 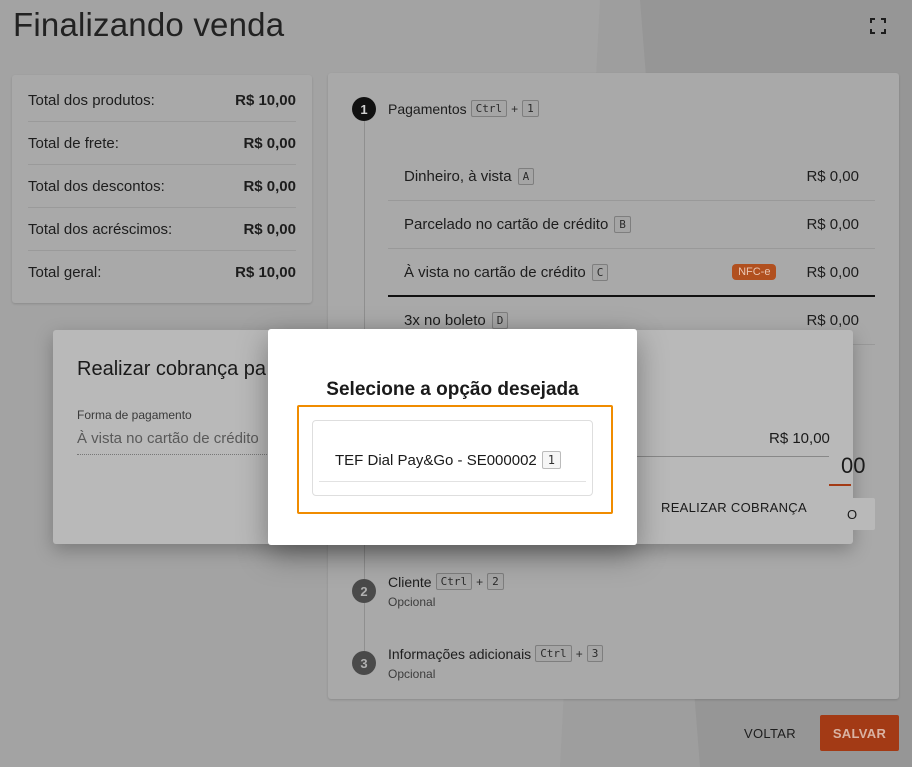 I want to click on realizar-cobranca-button: REALIZAR COBRANÇA, so click(x=734, y=507).